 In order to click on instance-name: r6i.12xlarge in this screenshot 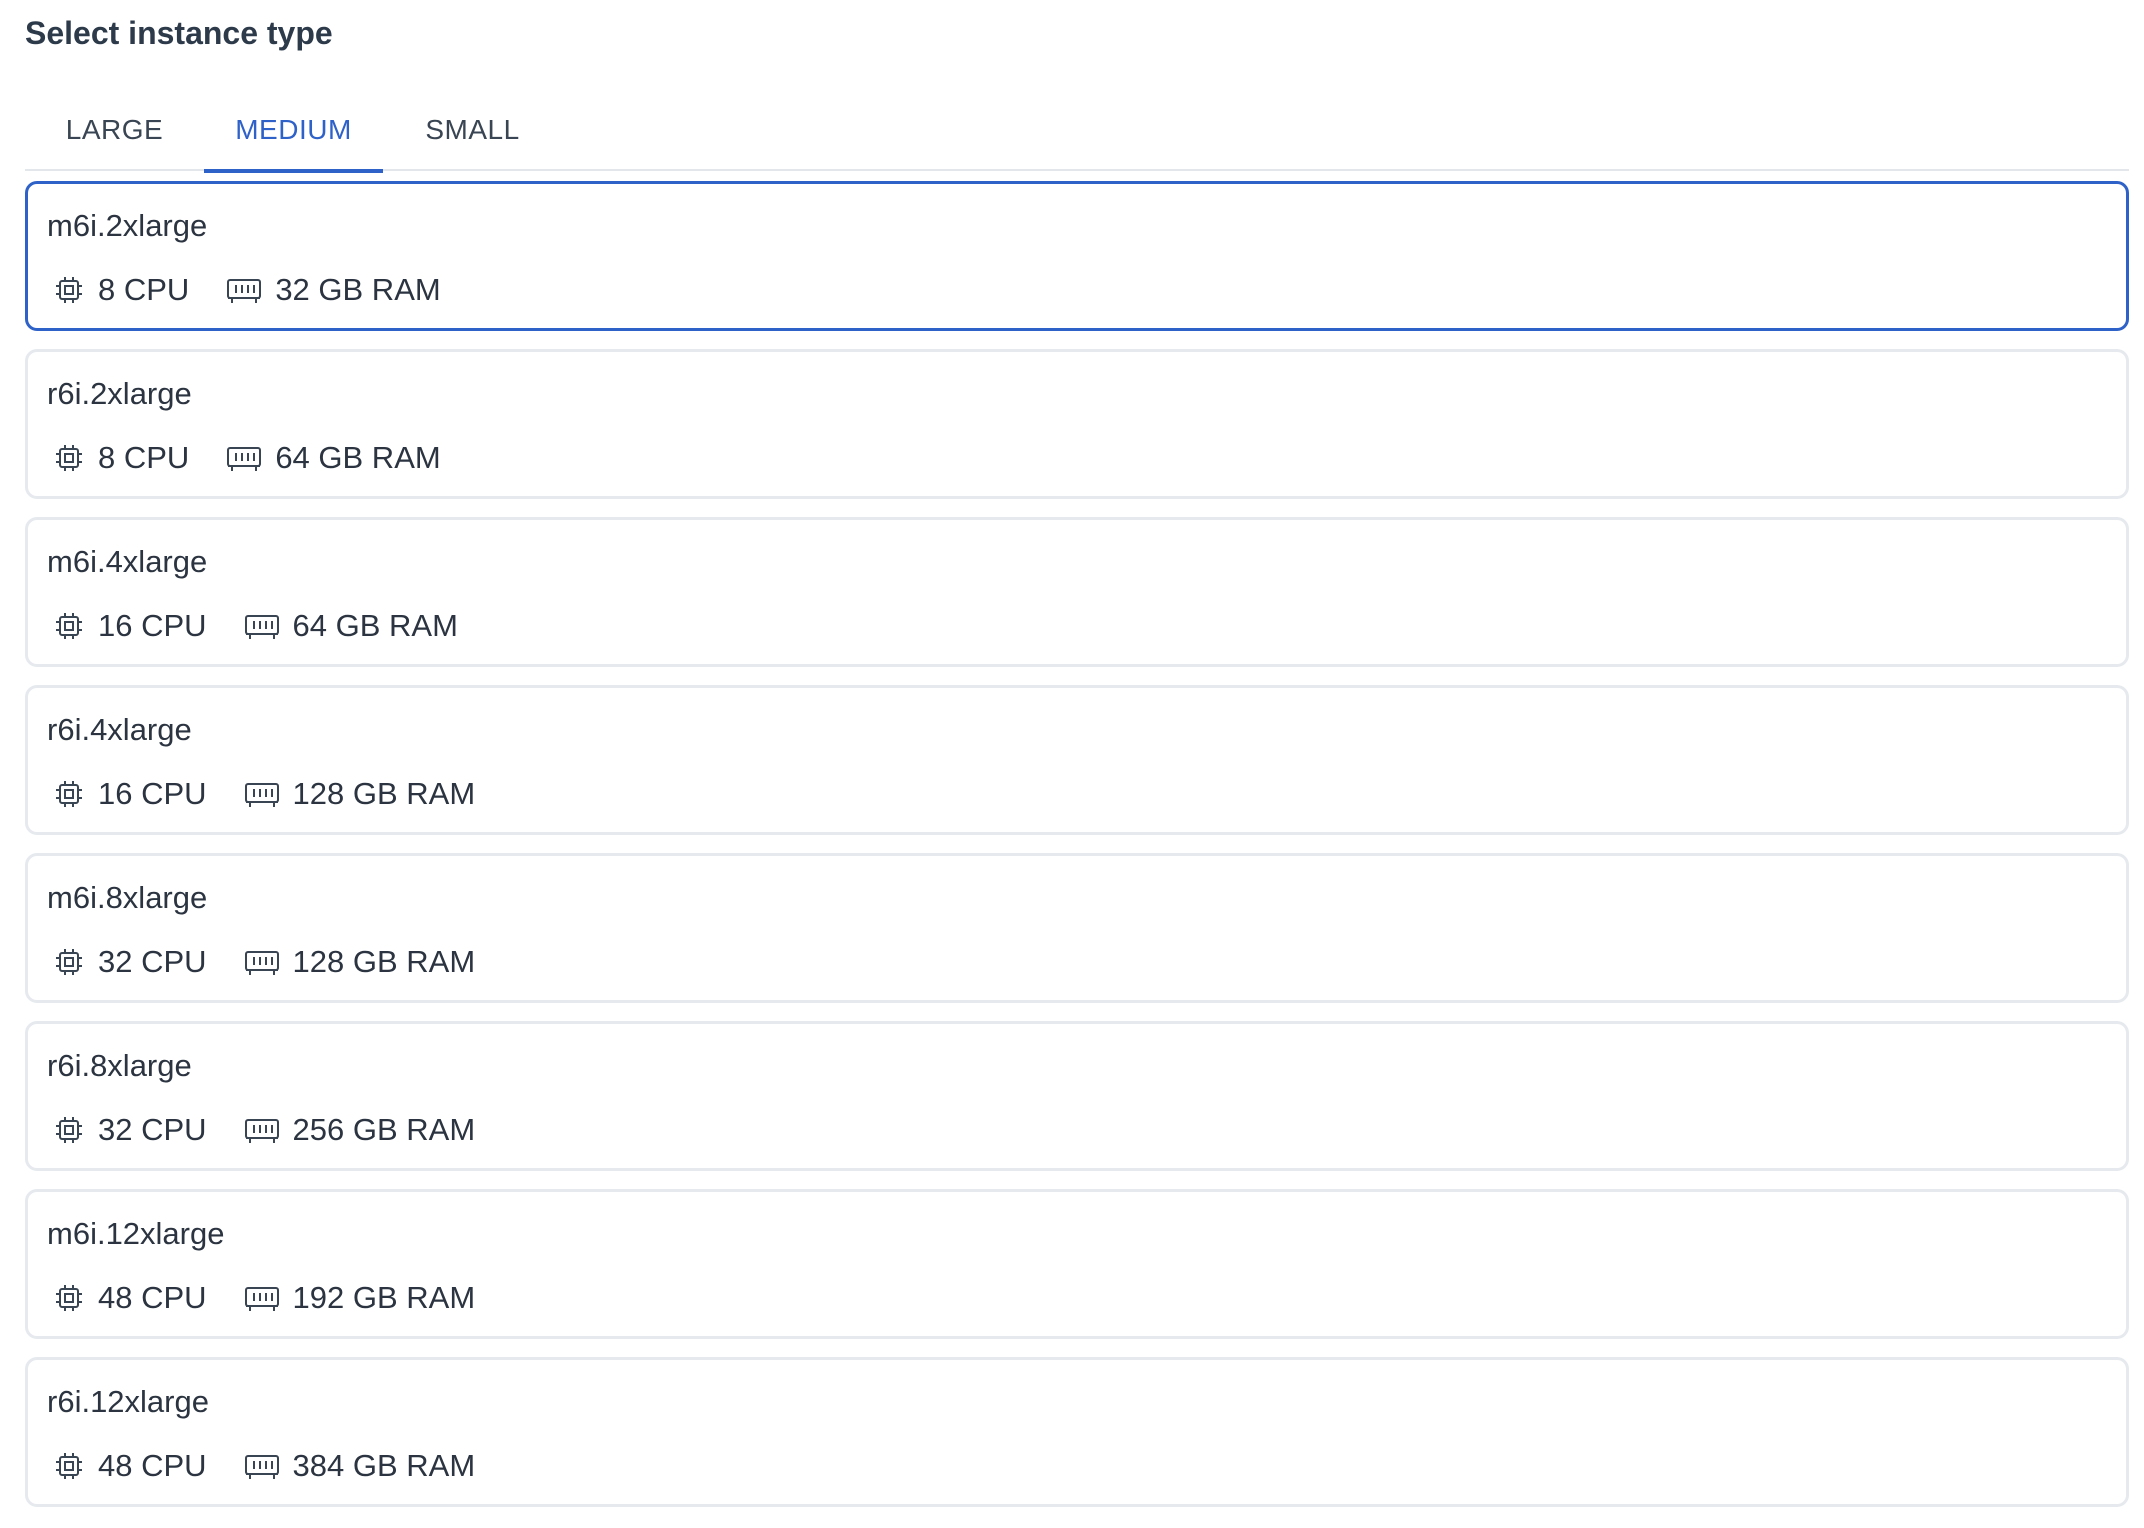, I will do `click(128, 1401)`.